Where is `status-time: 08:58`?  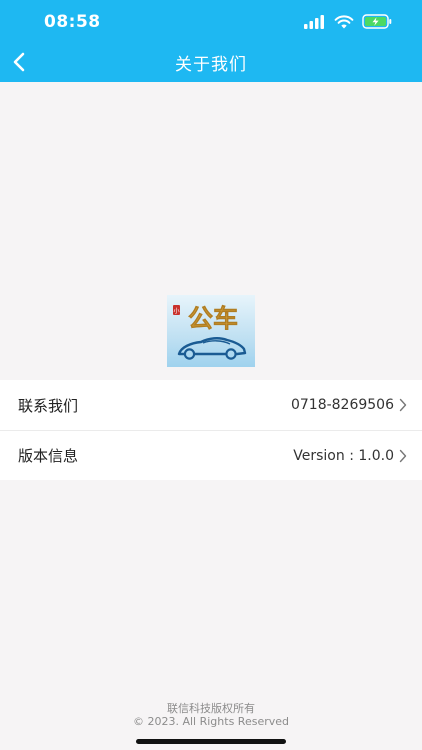
status-time: 08:58 is located at coordinates (72, 22).